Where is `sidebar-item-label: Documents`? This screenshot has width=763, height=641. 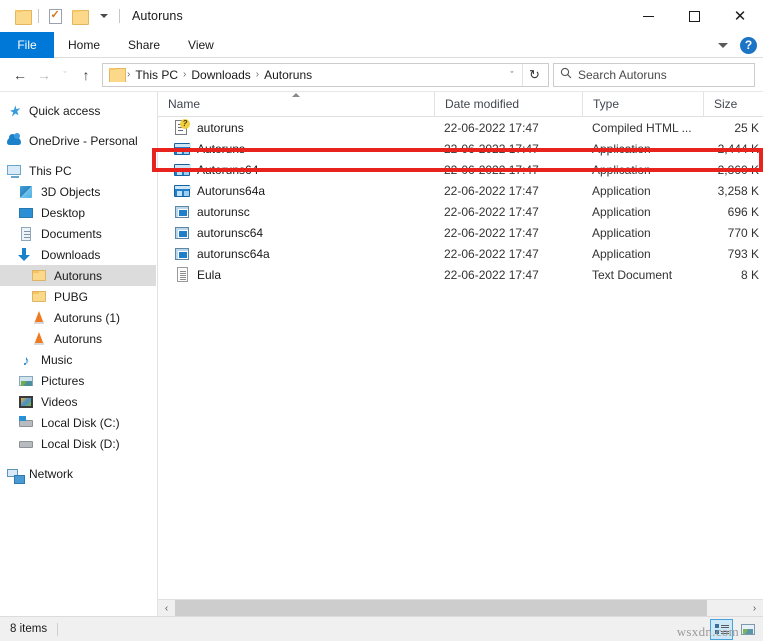
sidebar-item-label: Documents is located at coordinates (71, 233).